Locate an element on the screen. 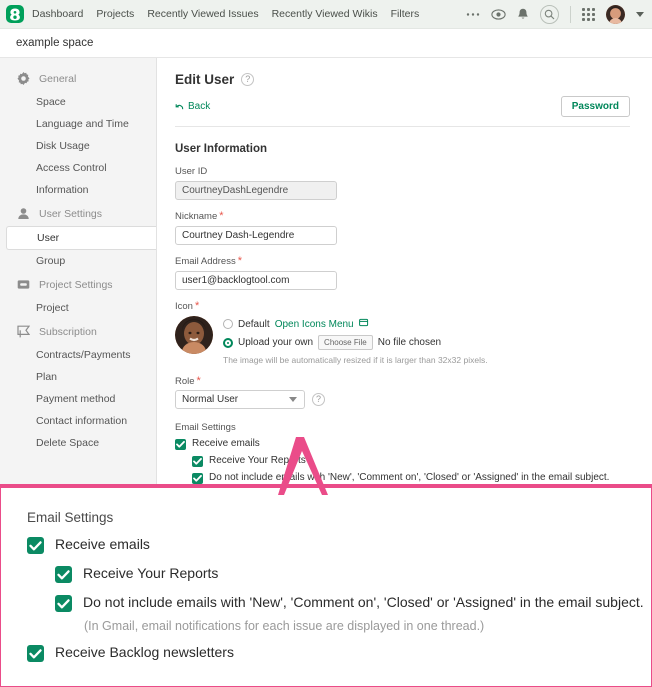 This screenshot has width=652, height=687. topnav-item-recently-viewed-issues: Recently Viewed Issues is located at coordinates (202, 14).